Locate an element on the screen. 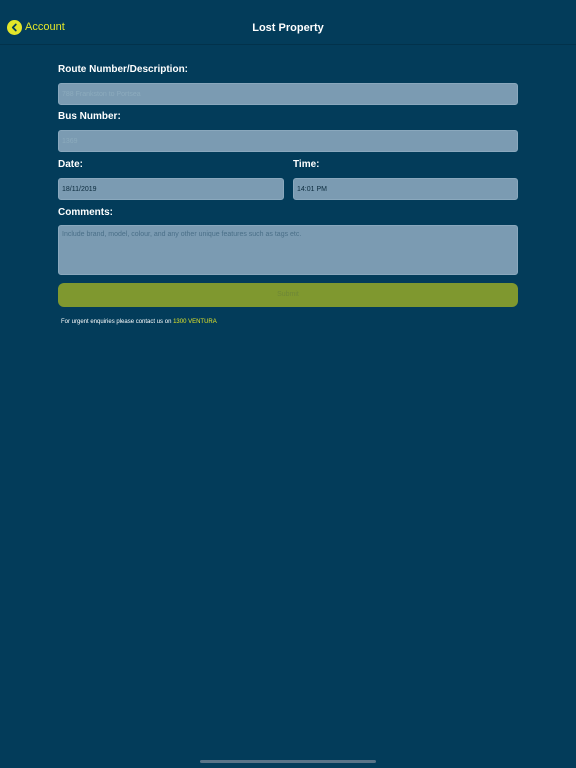 Image resolution: width=576 pixels, height=768 pixels. submit-button: Submit is located at coordinates (288, 295).